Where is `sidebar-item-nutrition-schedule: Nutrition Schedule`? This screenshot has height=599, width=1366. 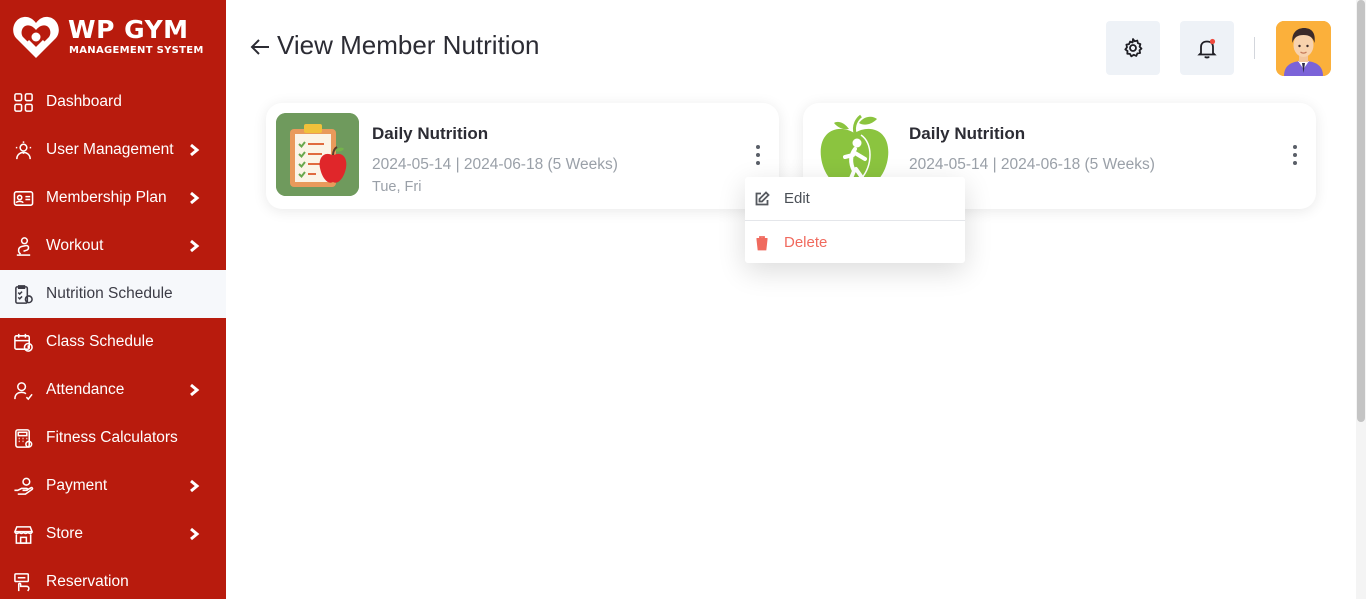
sidebar-item-nutrition-schedule: Nutrition Schedule is located at coordinates (113, 294).